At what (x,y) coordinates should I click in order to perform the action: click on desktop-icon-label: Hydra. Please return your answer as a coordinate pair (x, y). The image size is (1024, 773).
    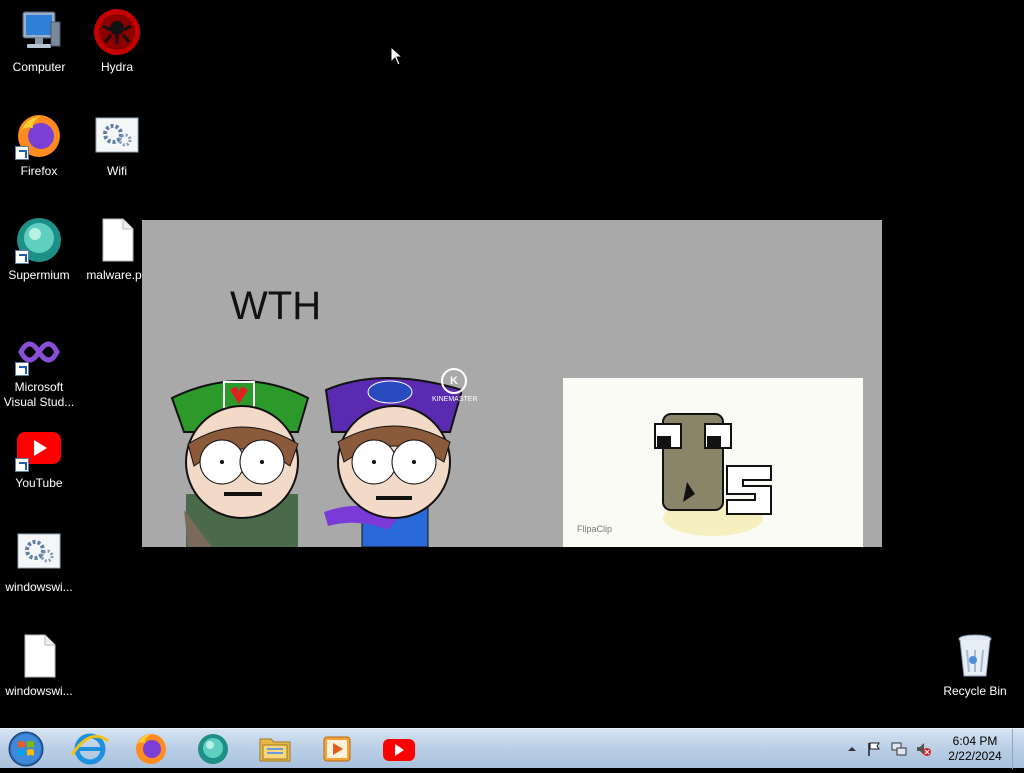
    Looking at the image, I should click on (116, 67).